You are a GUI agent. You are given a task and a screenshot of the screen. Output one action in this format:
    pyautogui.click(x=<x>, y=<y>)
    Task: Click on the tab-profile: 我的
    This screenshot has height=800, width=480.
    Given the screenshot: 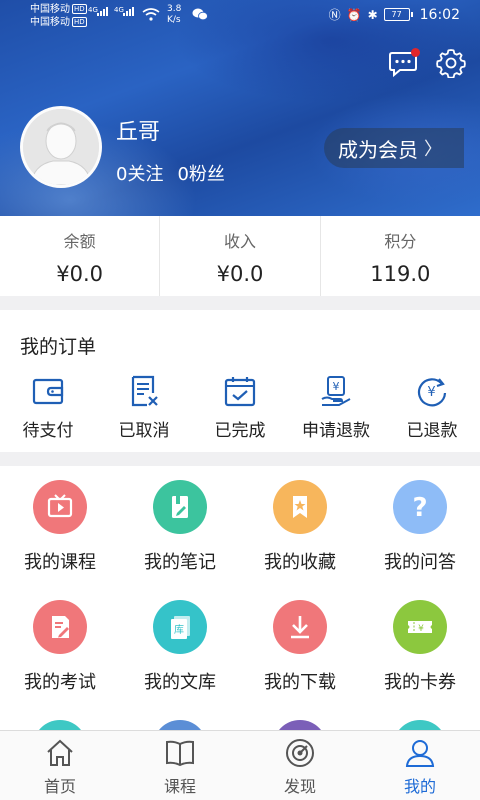 What is the action you would take?
    pyautogui.click(x=420, y=765)
    